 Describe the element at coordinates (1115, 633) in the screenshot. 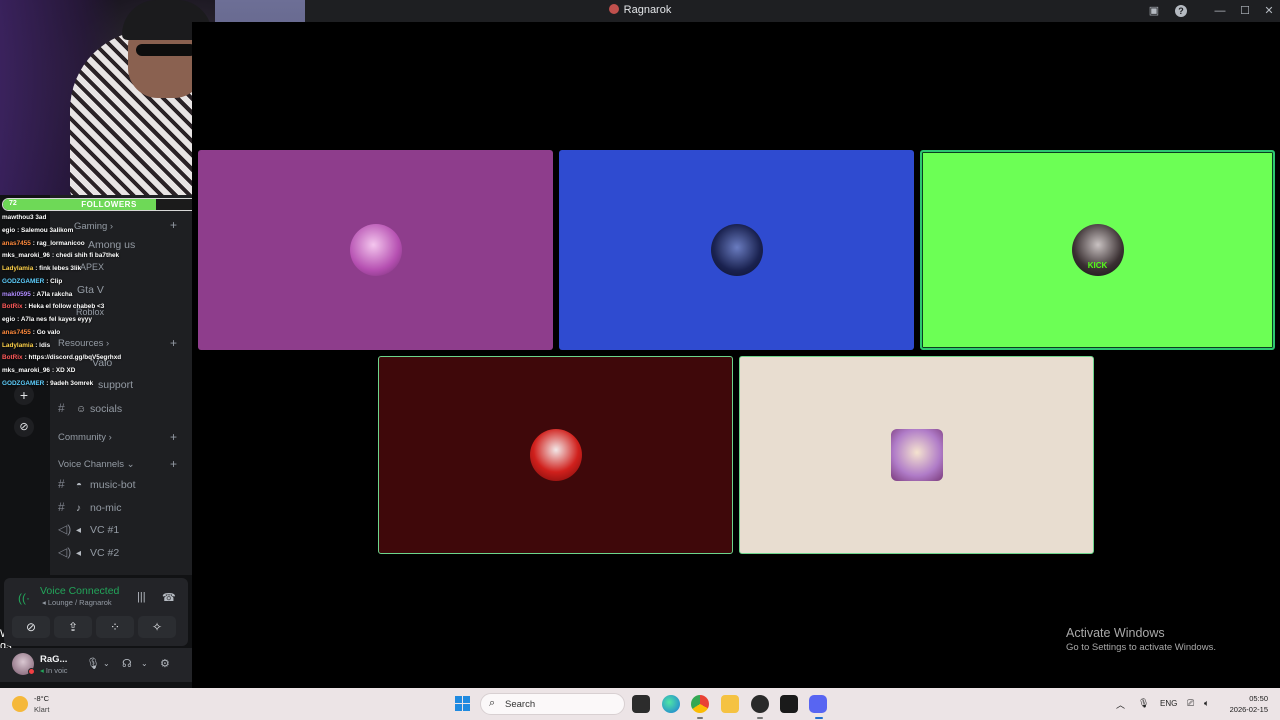

I see `activate-title: Activate Windows` at that location.